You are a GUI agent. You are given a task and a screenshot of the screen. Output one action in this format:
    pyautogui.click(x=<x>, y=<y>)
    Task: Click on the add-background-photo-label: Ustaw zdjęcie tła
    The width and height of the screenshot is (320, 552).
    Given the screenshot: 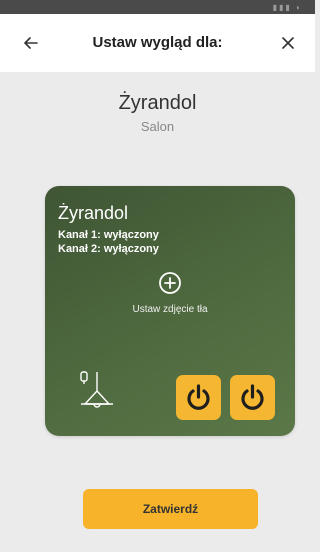 What is the action you would take?
    pyautogui.click(x=170, y=309)
    